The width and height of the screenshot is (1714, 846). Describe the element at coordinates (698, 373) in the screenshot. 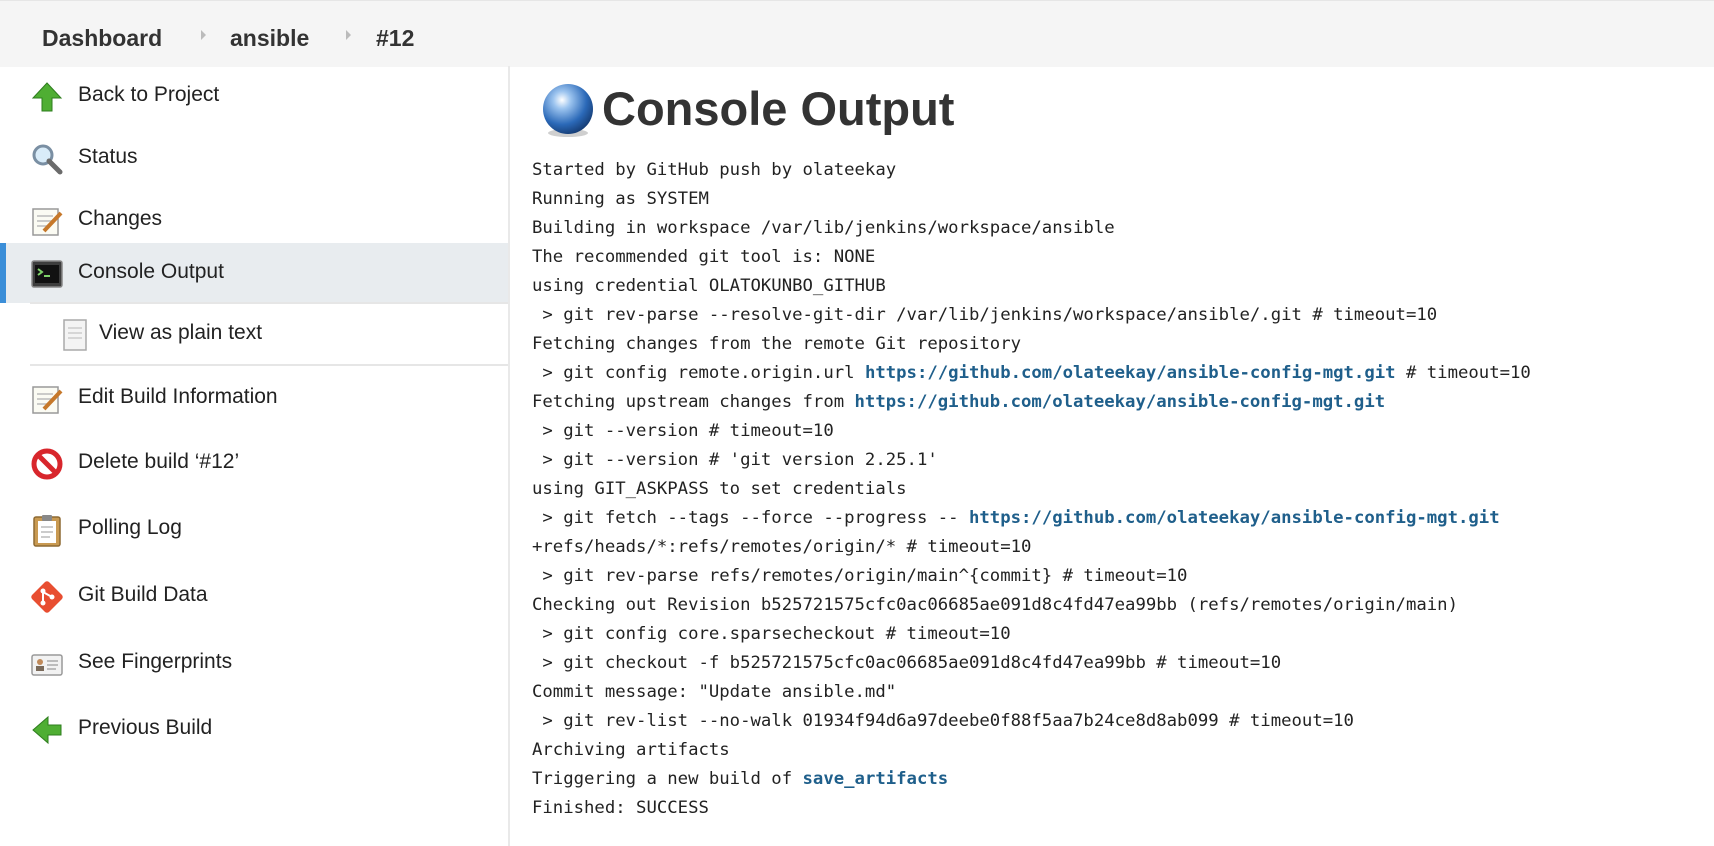

I see `console-text: > git config remote.origin.url` at that location.